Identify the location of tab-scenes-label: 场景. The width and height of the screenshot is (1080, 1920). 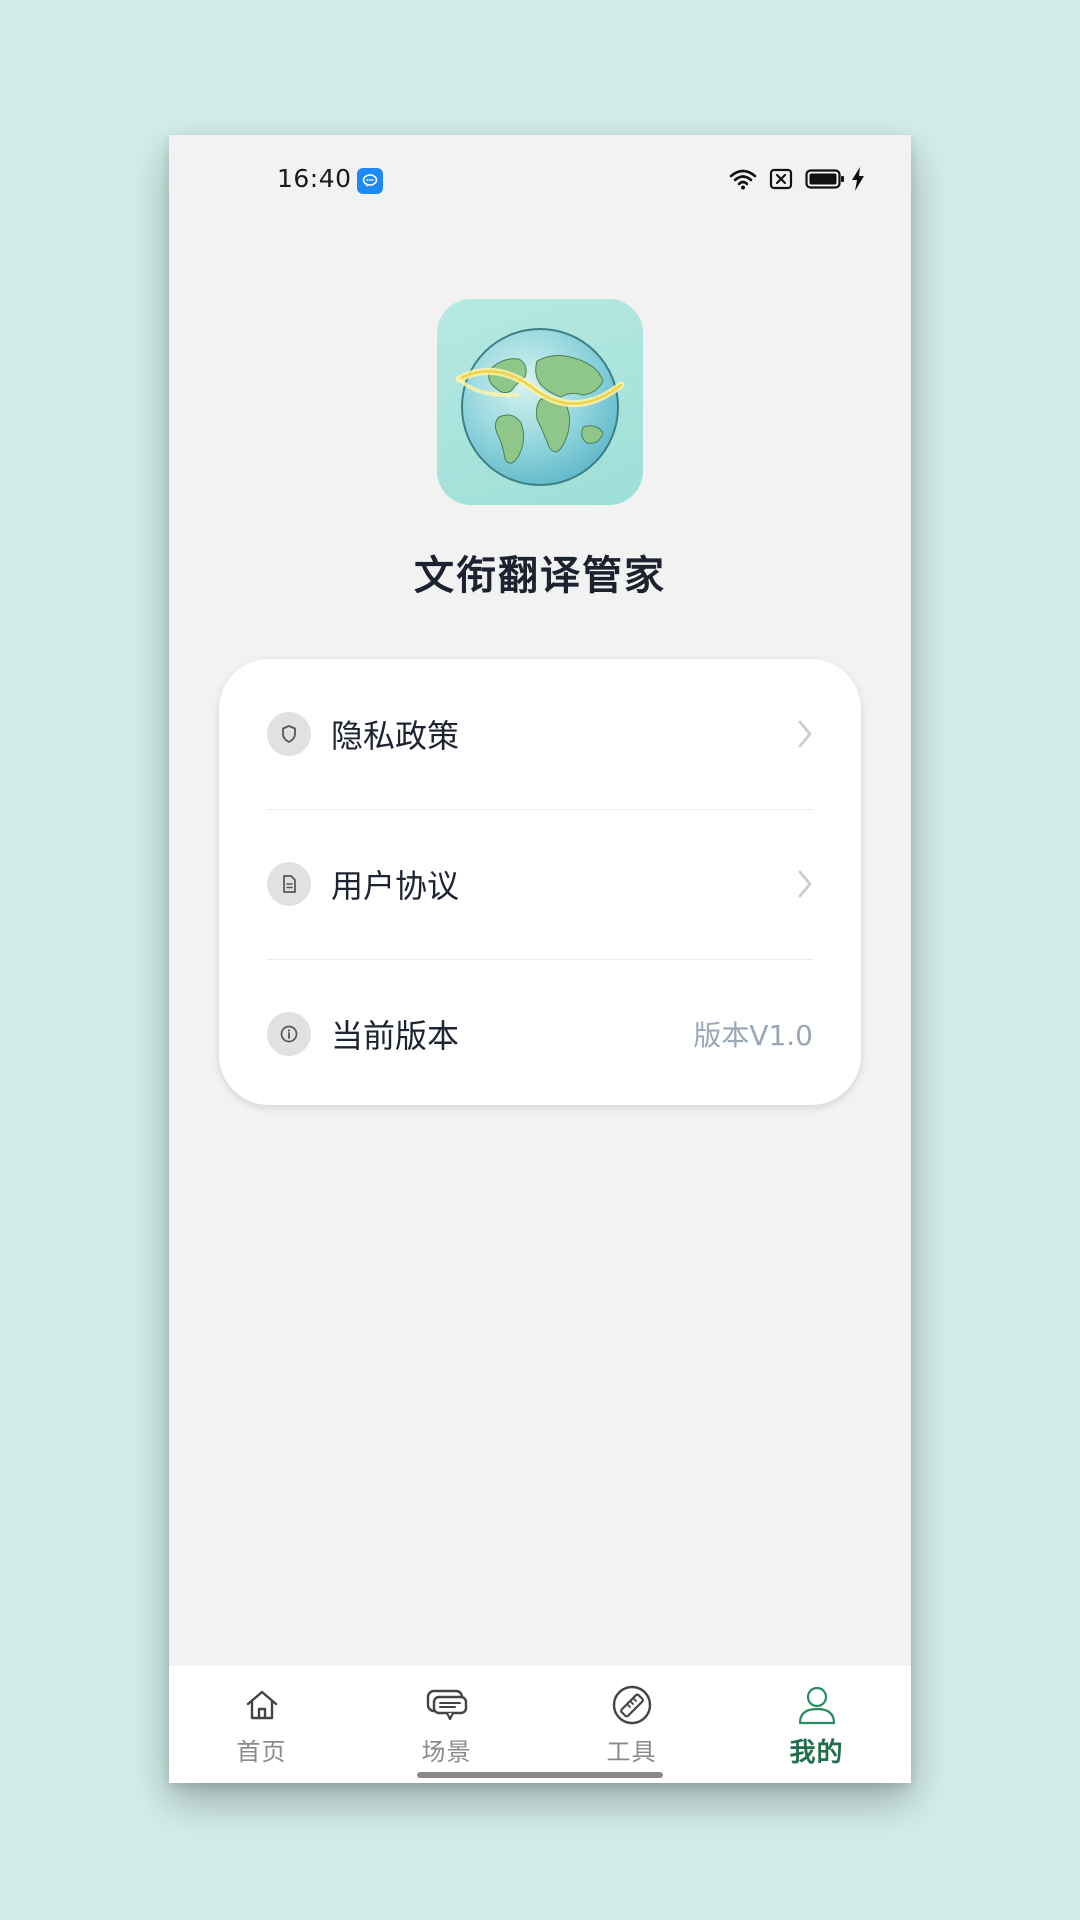
(446, 1752).